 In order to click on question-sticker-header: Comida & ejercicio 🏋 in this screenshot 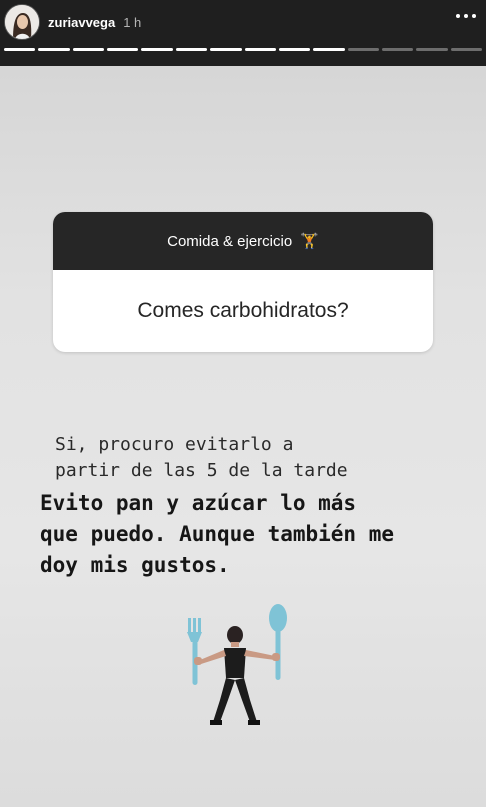, I will do `click(243, 241)`.